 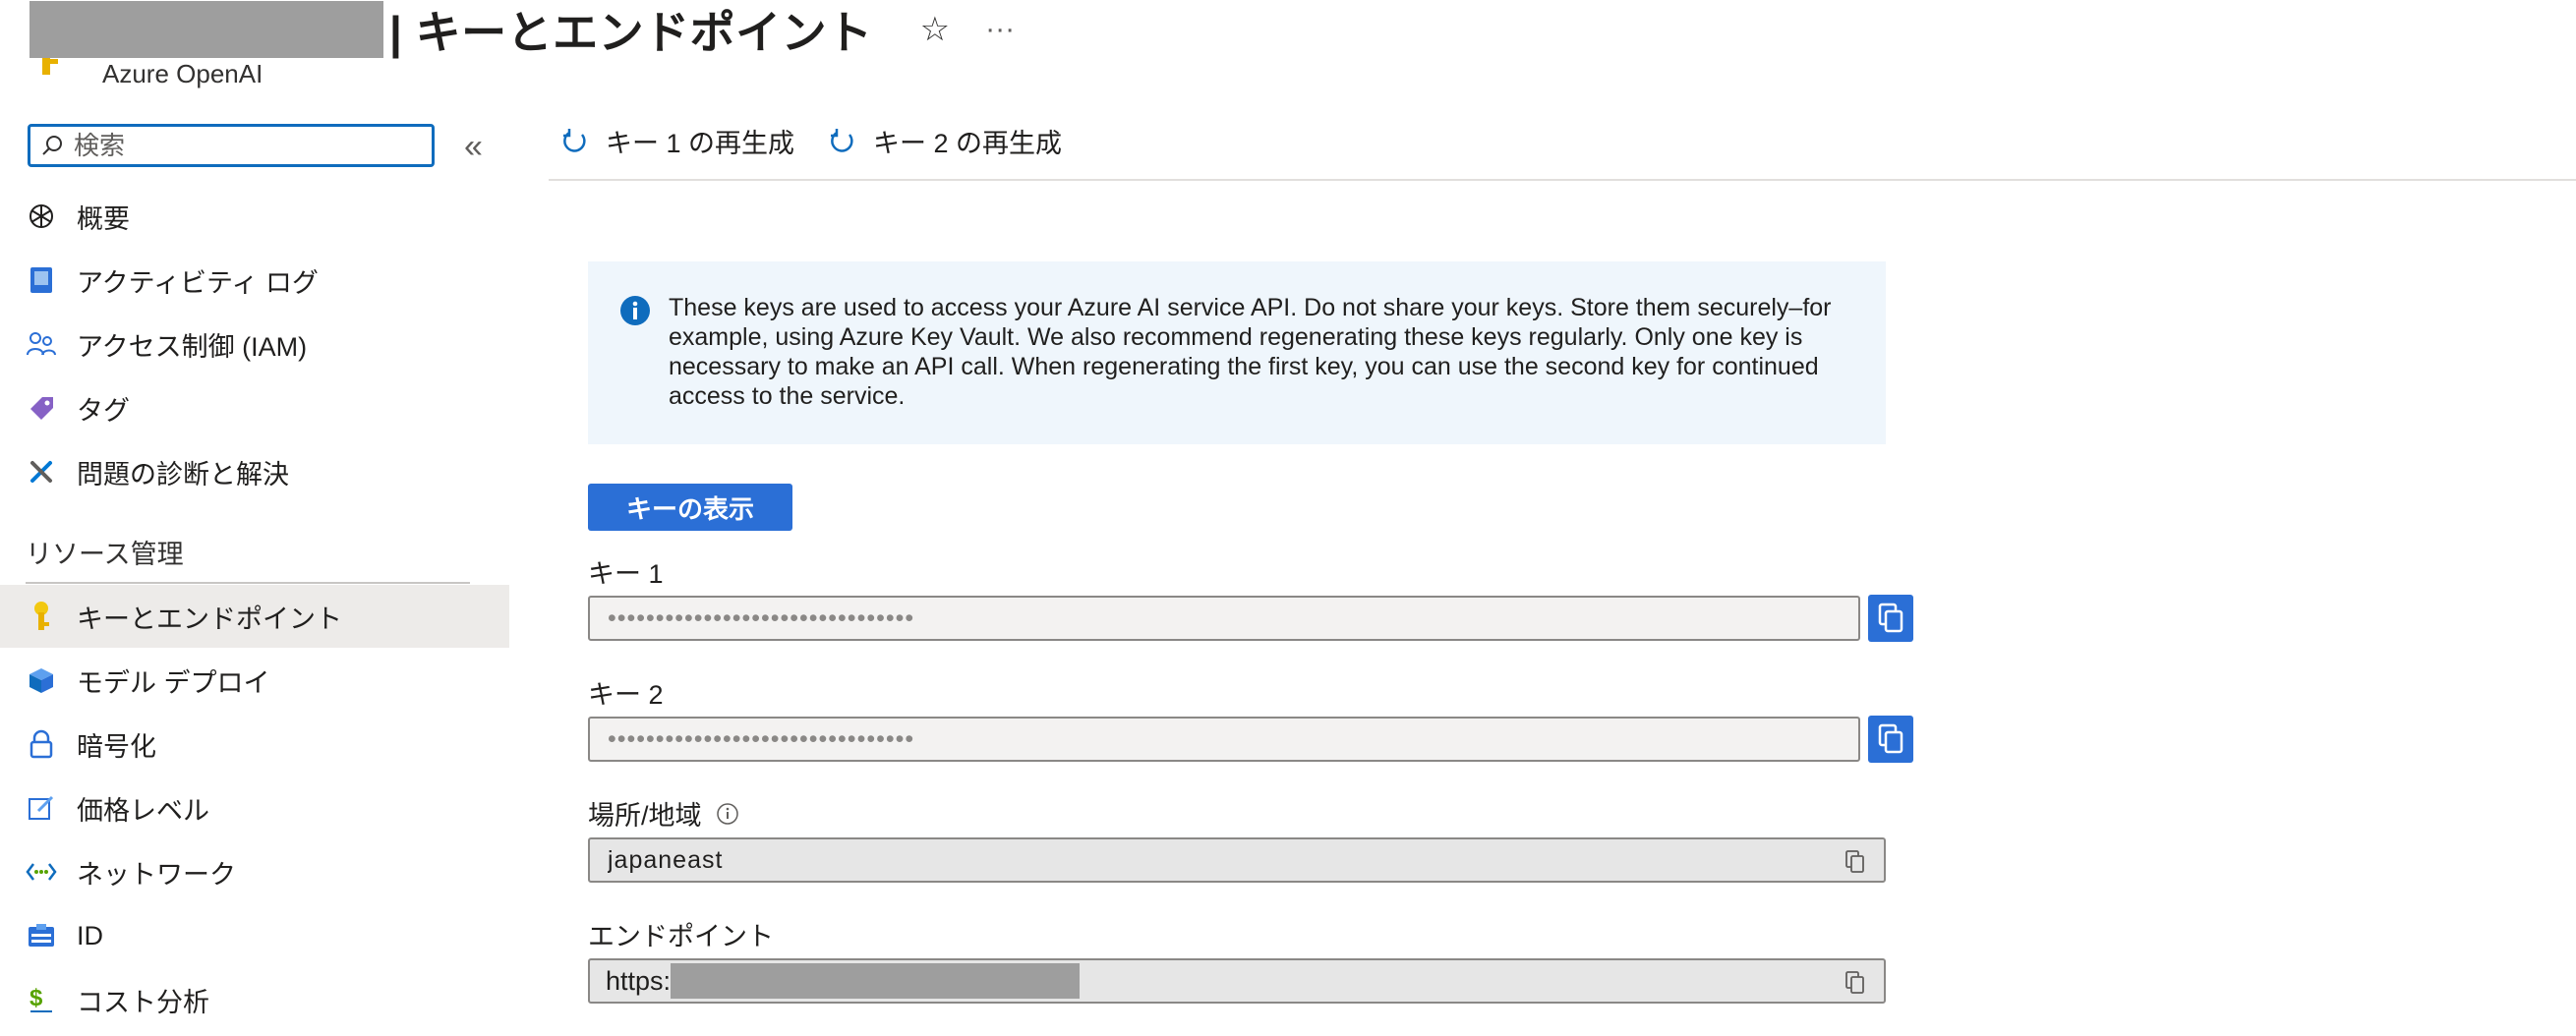 I want to click on sidebar-item-label: 価格レベル, so click(x=143, y=810).